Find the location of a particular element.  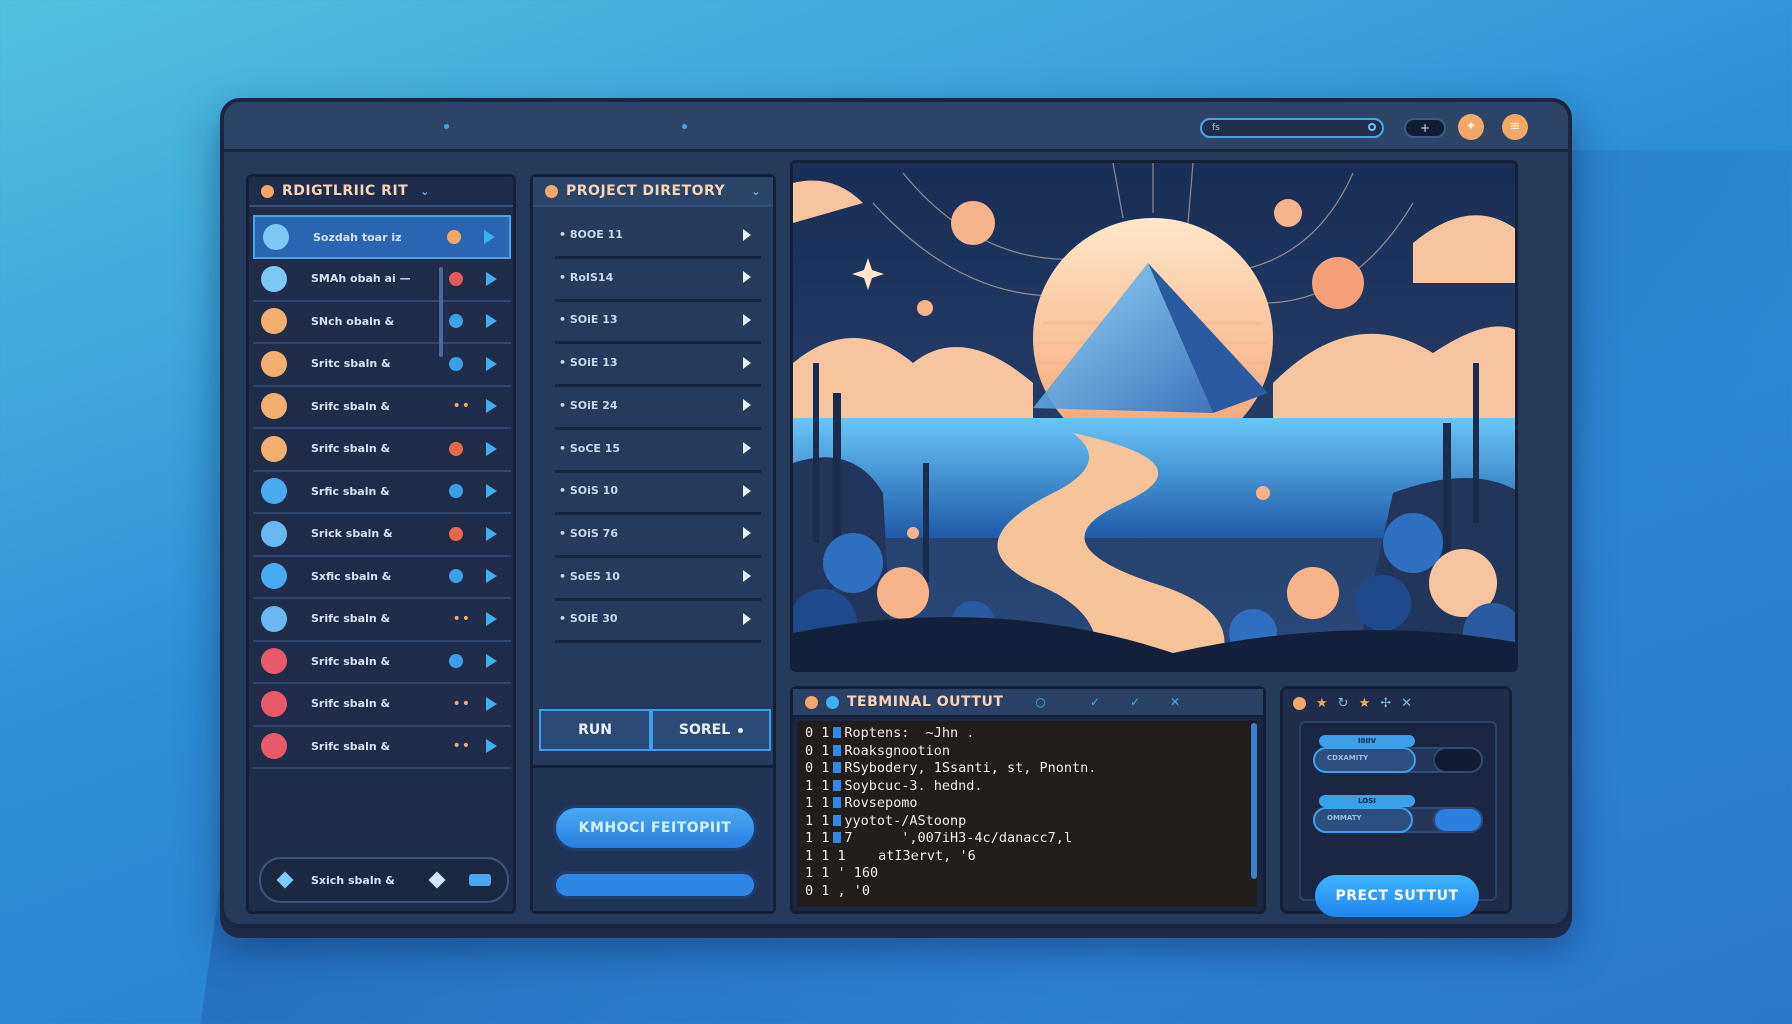

sort-button: SOREL is located at coordinates (711, 730).